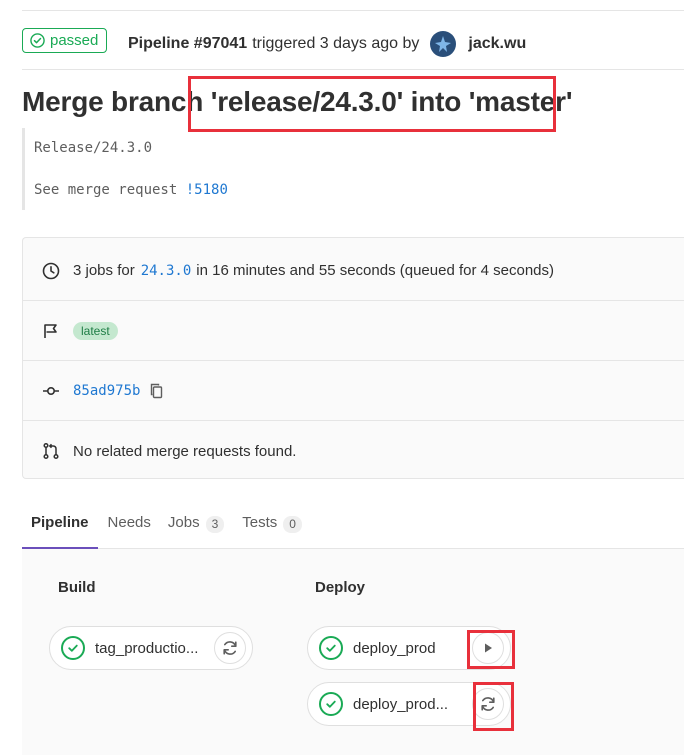  I want to click on clock-icon, so click(51, 271).